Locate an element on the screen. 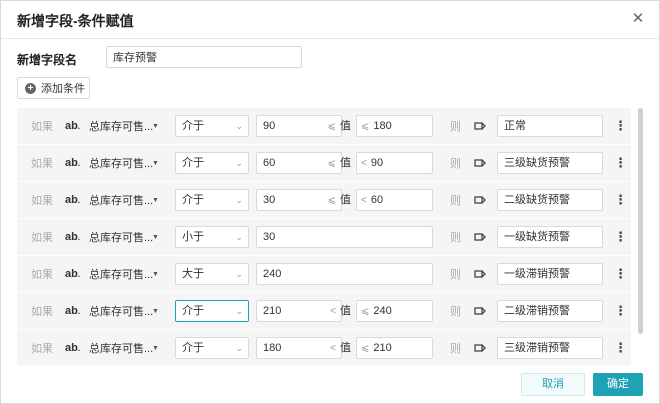  result-value-input: 一级滞销预警 is located at coordinates (550, 274).